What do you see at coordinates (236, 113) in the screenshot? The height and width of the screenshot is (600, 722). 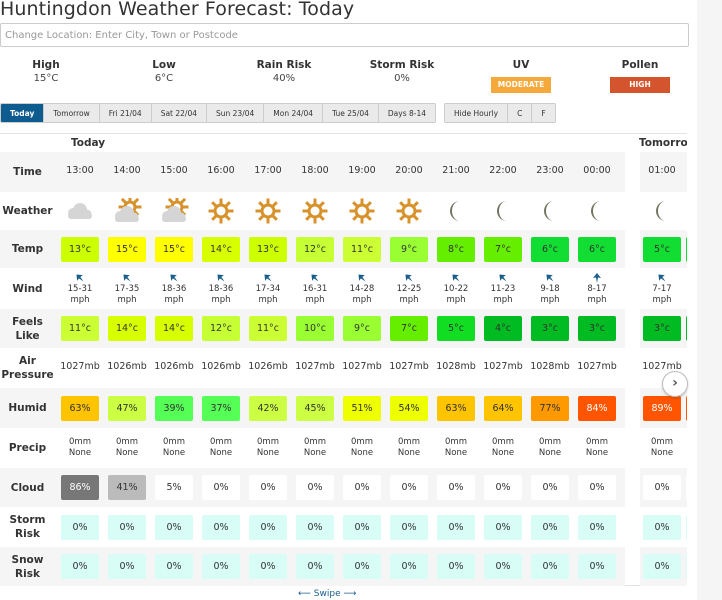 I see `tab-sun-23-04: Sun 23/04` at bounding box center [236, 113].